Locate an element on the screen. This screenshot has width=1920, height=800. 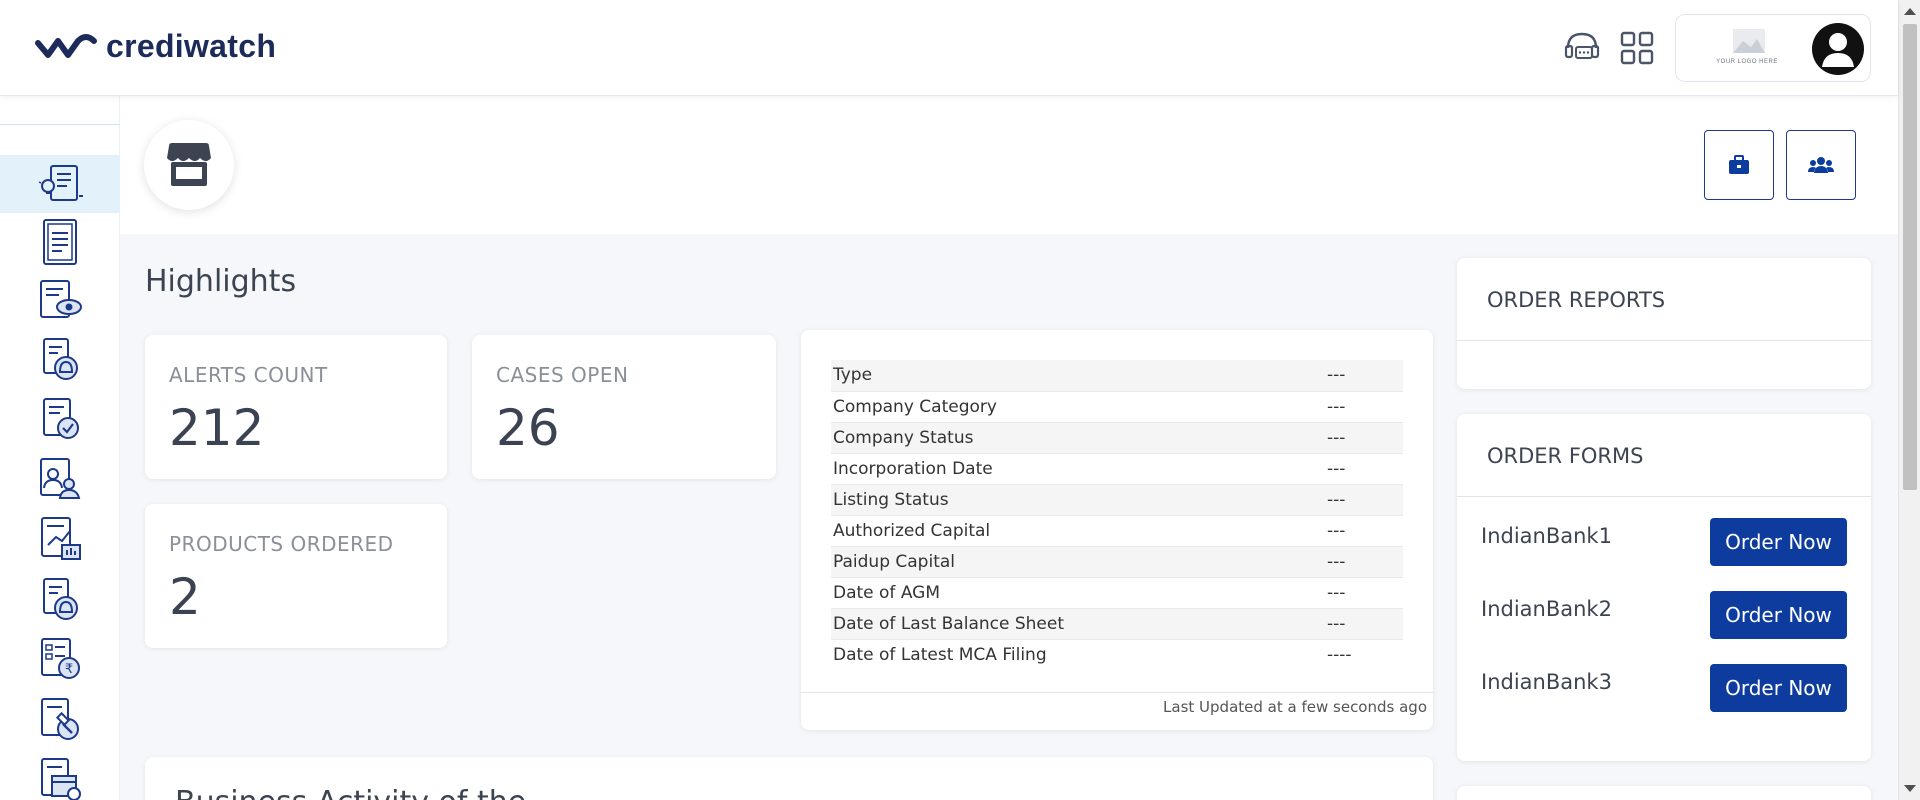
table-row: Company Category --- is located at coordinates (1117, 407).